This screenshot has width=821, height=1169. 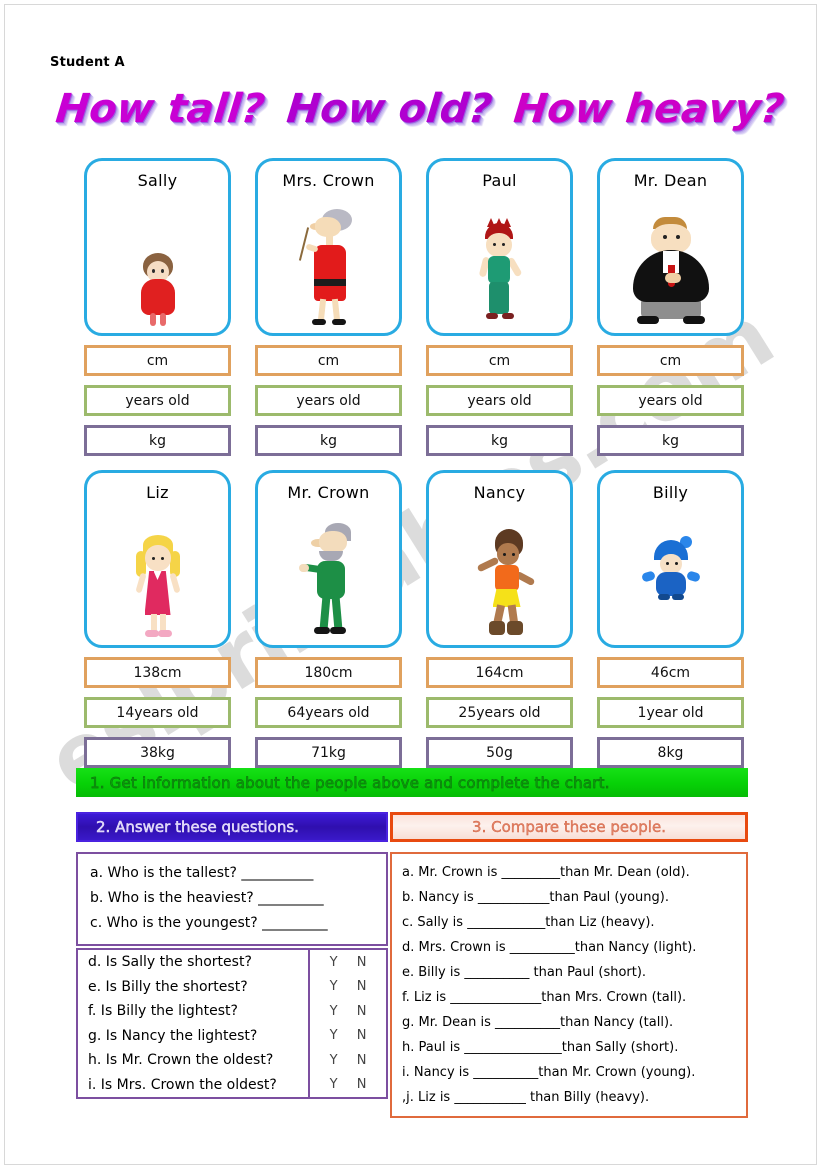 What do you see at coordinates (157, 440) in the screenshot?
I see `weight-field-sally: kg` at bounding box center [157, 440].